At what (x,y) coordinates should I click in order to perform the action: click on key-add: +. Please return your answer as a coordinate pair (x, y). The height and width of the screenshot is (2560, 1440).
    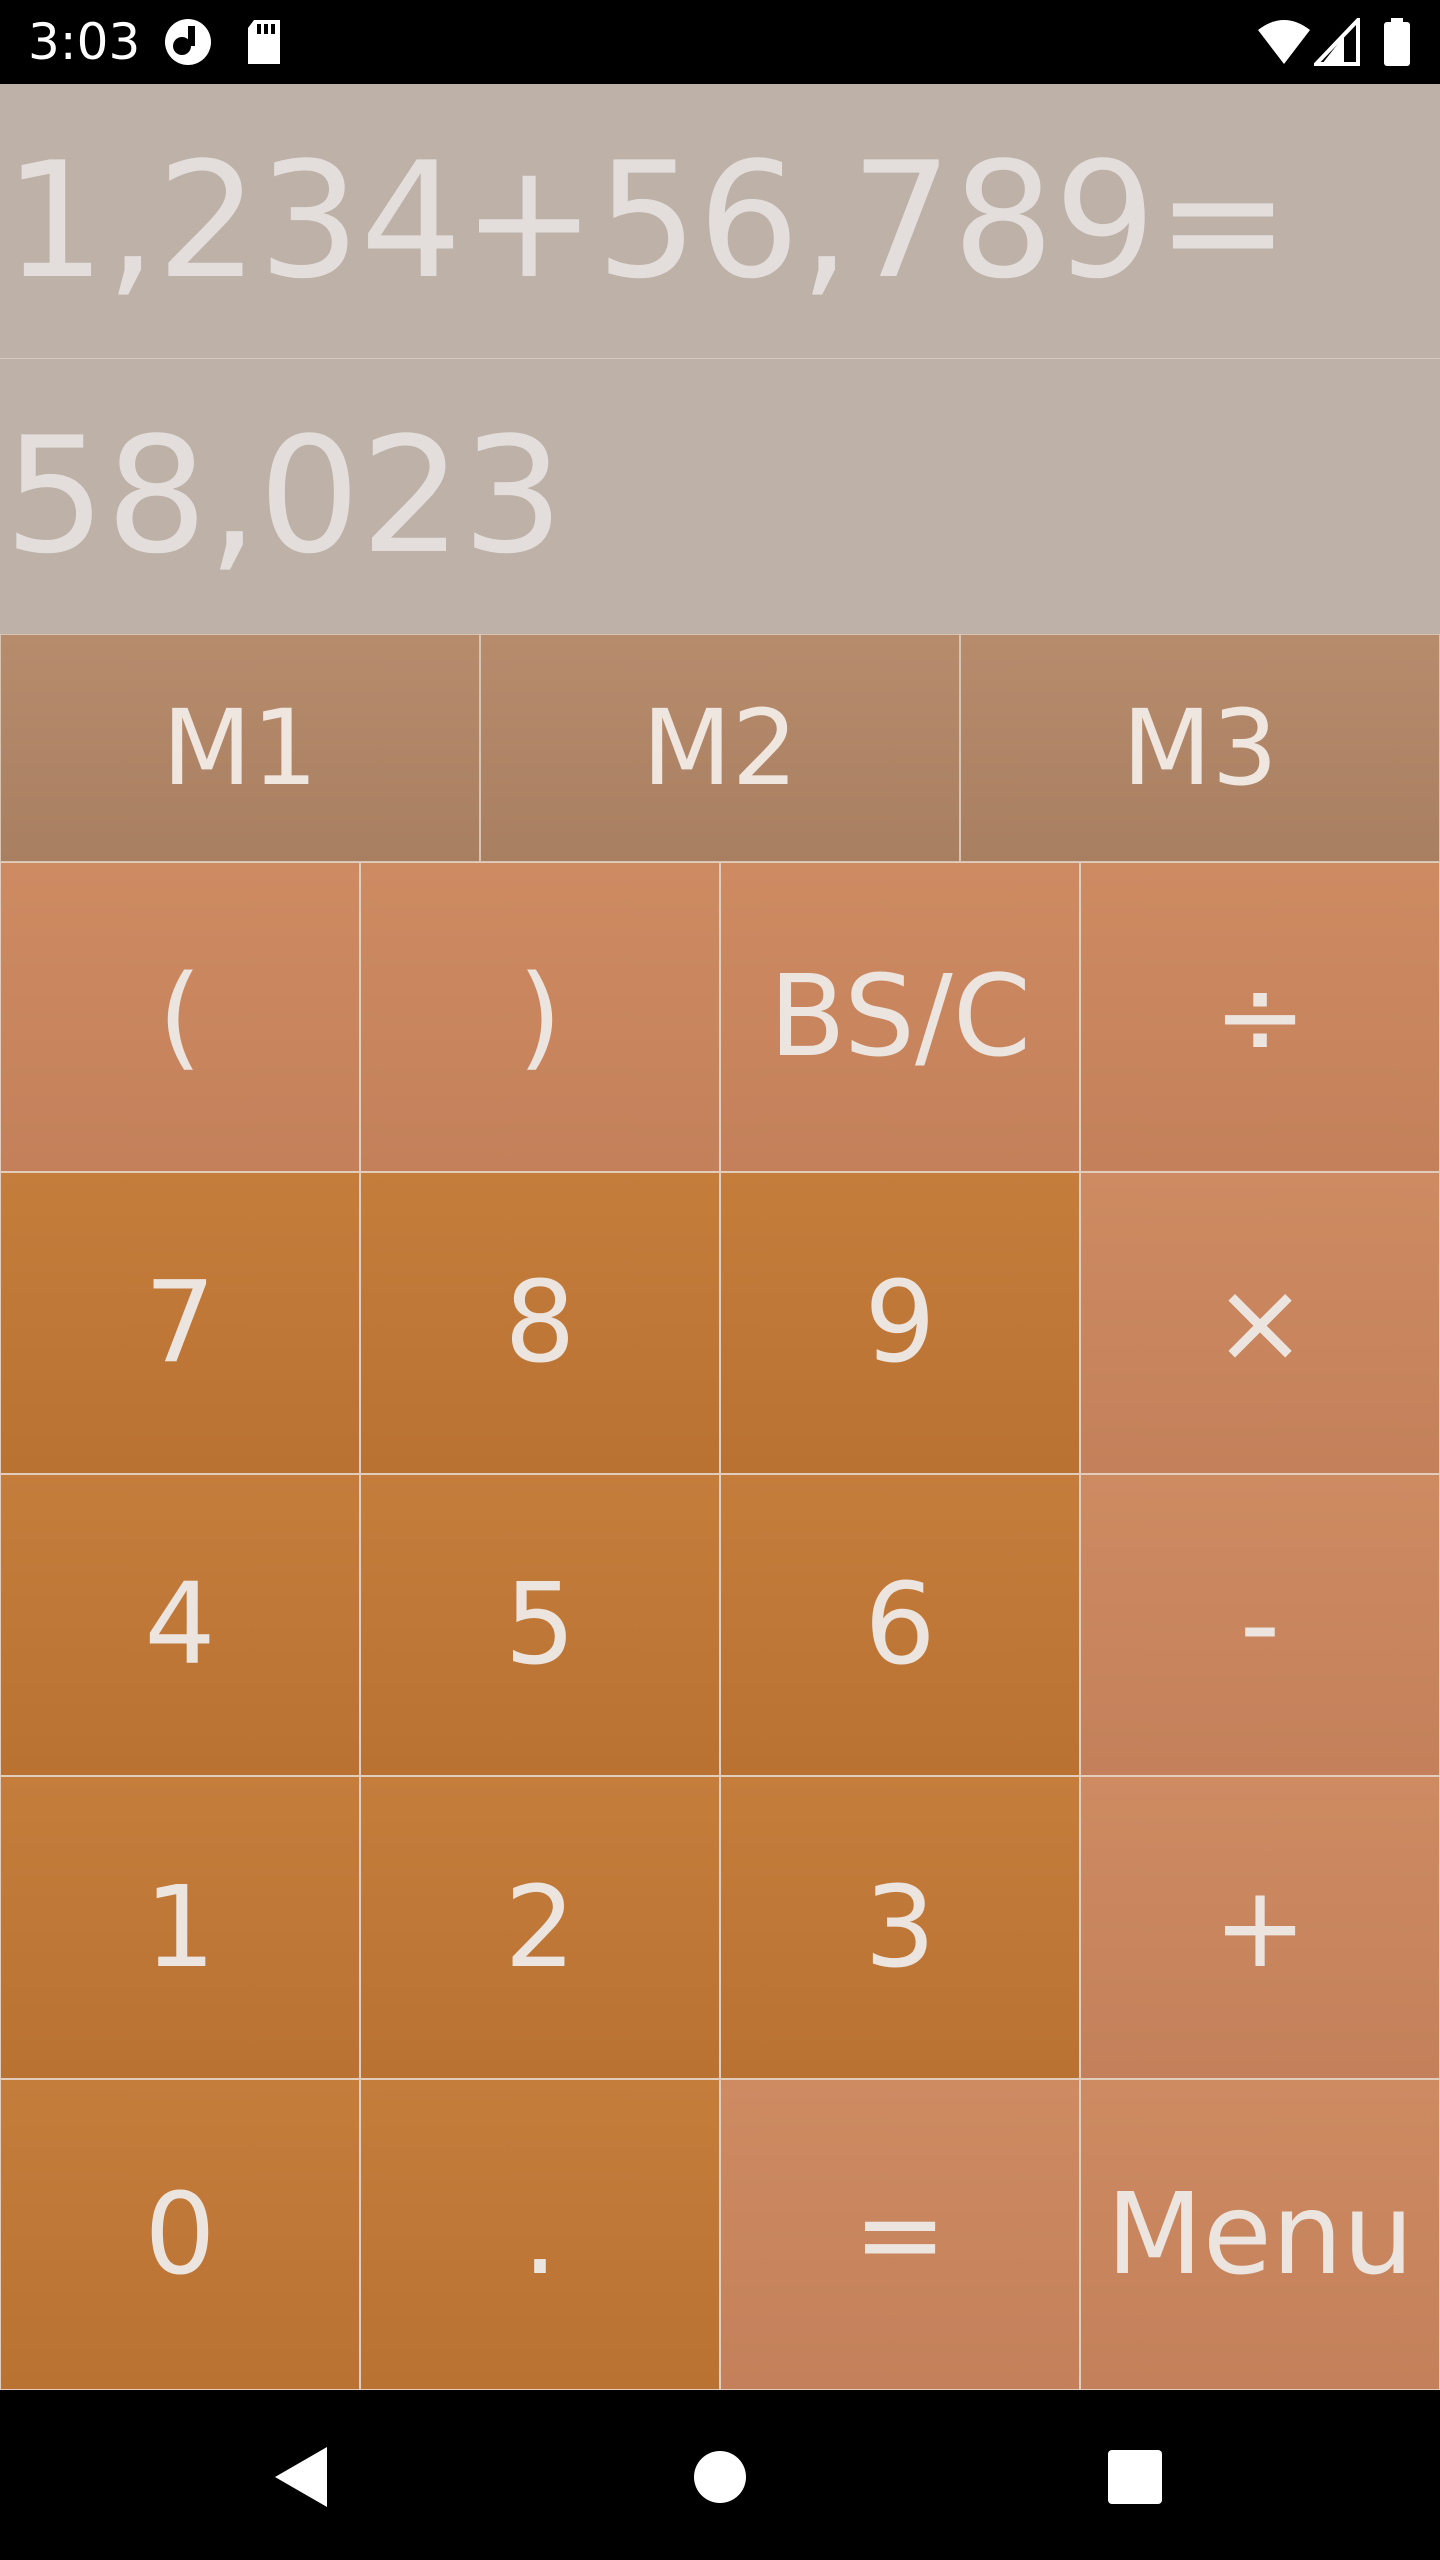
    Looking at the image, I should click on (1260, 1927).